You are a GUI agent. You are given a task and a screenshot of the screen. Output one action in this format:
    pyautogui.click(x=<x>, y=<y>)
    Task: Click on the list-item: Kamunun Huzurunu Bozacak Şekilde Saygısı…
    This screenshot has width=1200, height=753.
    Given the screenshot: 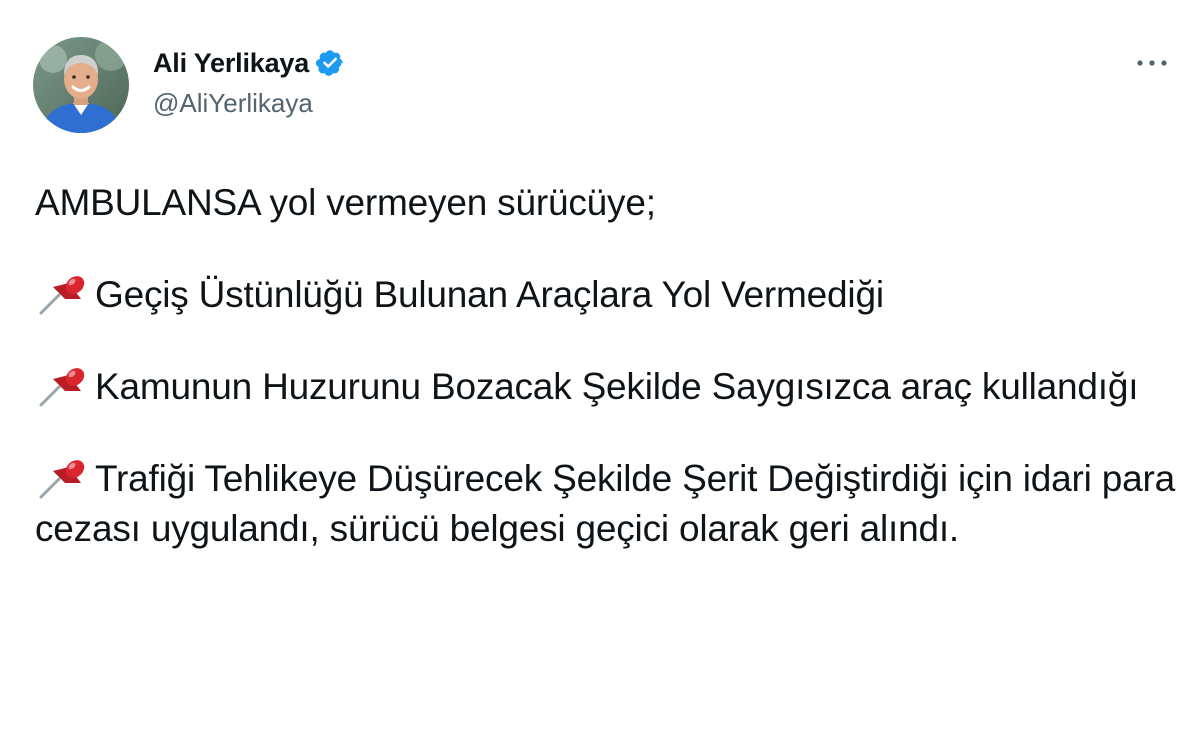 What is the action you would take?
    pyautogui.click(x=610, y=387)
    